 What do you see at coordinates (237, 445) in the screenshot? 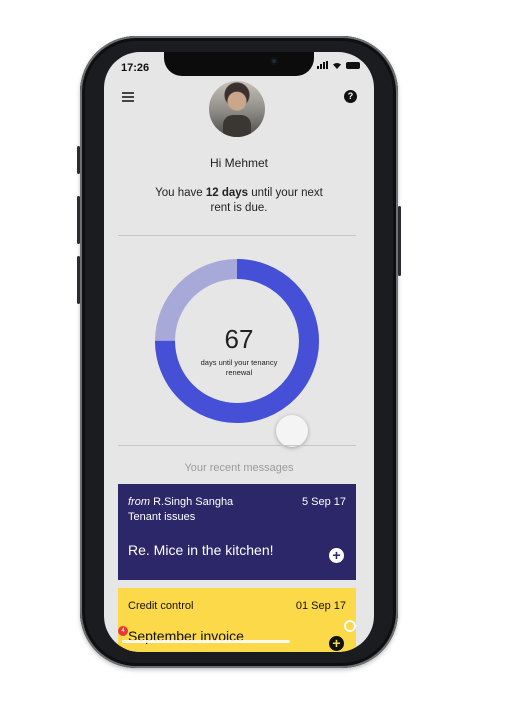
I see `divider-middle` at bounding box center [237, 445].